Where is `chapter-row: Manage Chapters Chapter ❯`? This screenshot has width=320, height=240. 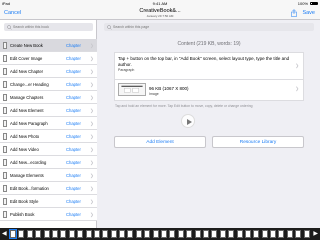 chapter-row: Manage Chapters Chapter ❯ is located at coordinates (48, 97).